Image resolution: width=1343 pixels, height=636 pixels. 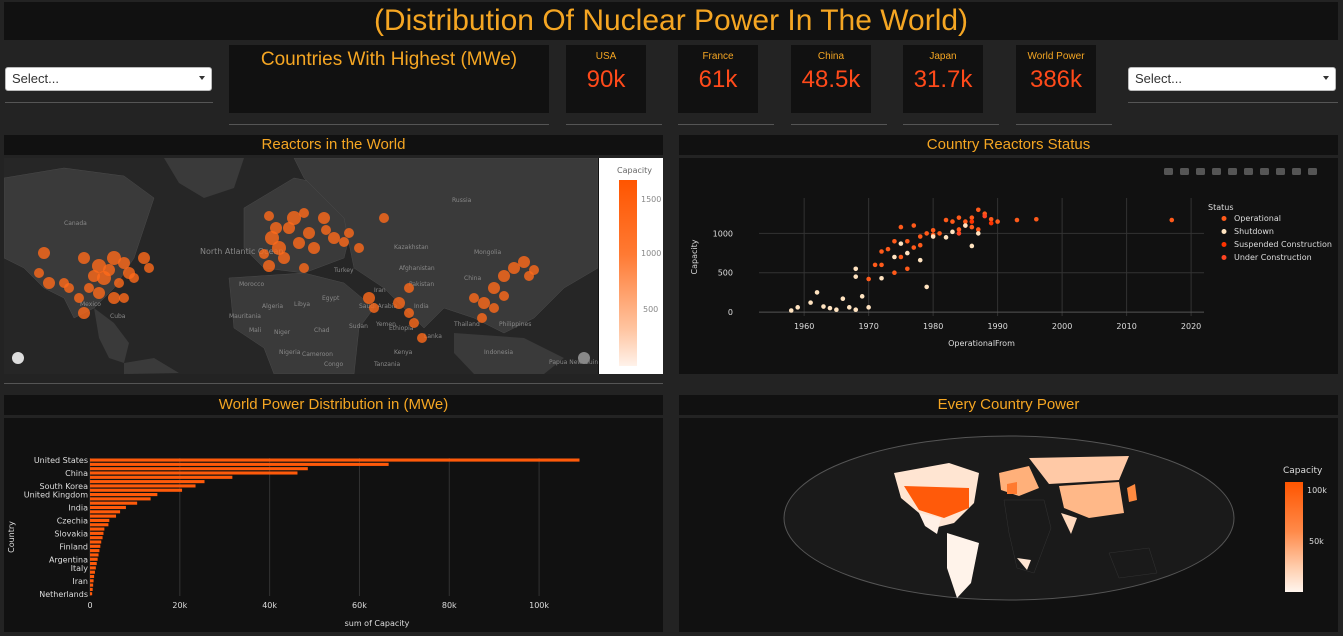 I want to click on autoscale-icon, so click(x=1280, y=171).